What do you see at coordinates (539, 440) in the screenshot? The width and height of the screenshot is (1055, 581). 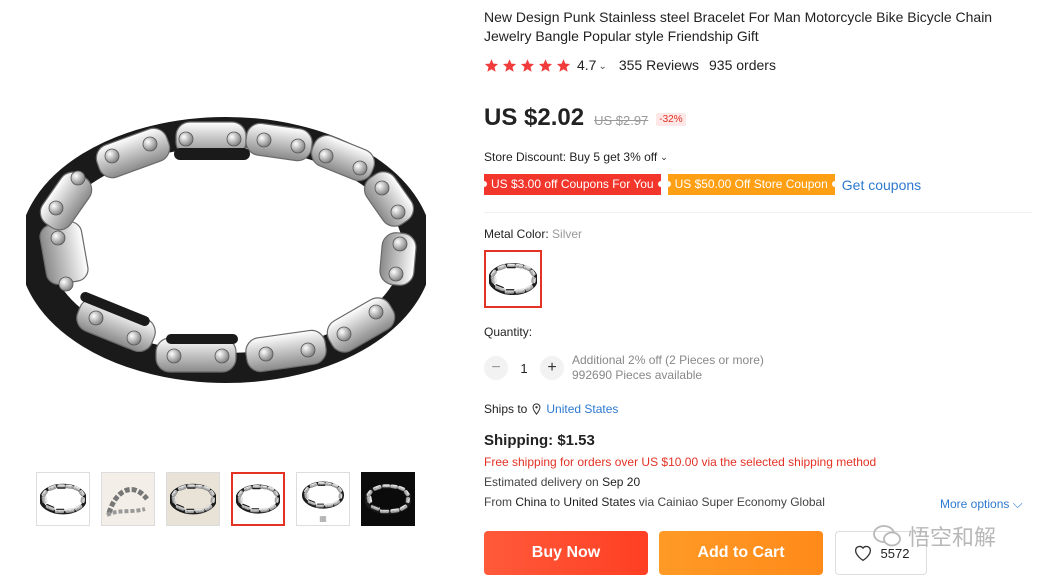 I see `shipping-price: Shipping: $1.53` at bounding box center [539, 440].